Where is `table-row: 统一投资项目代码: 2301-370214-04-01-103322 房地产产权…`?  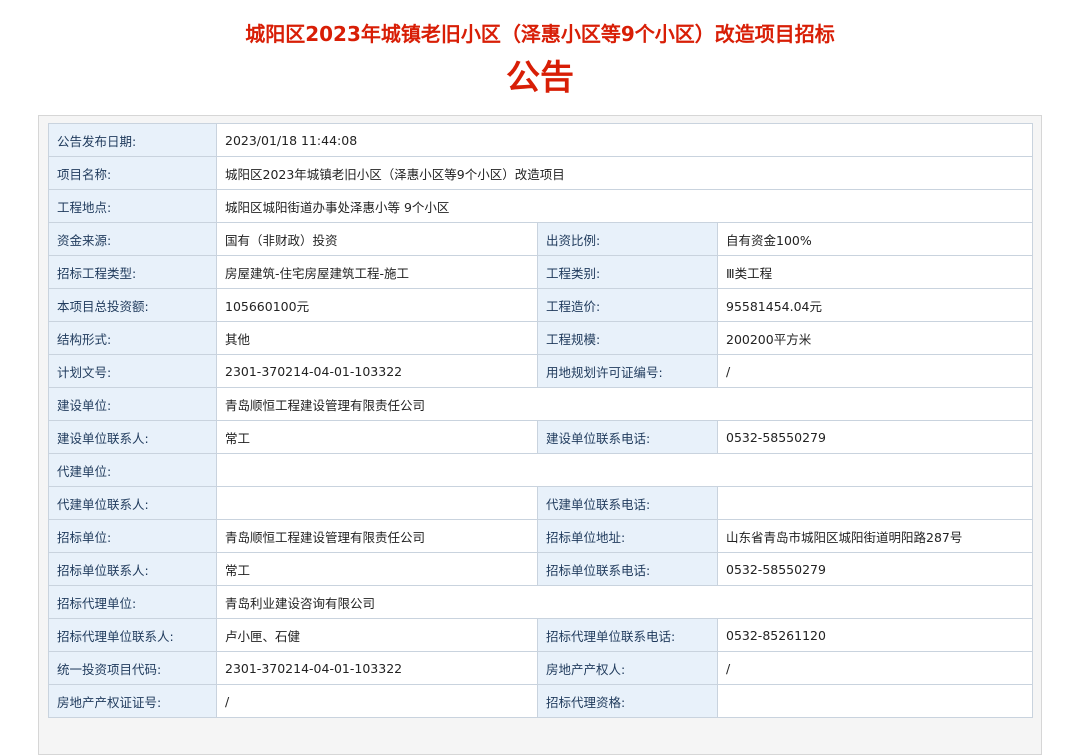 table-row: 统一投资项目代码: 2301-370214-04-01-103322 房地产产权… is located at coordinates (541, 668).